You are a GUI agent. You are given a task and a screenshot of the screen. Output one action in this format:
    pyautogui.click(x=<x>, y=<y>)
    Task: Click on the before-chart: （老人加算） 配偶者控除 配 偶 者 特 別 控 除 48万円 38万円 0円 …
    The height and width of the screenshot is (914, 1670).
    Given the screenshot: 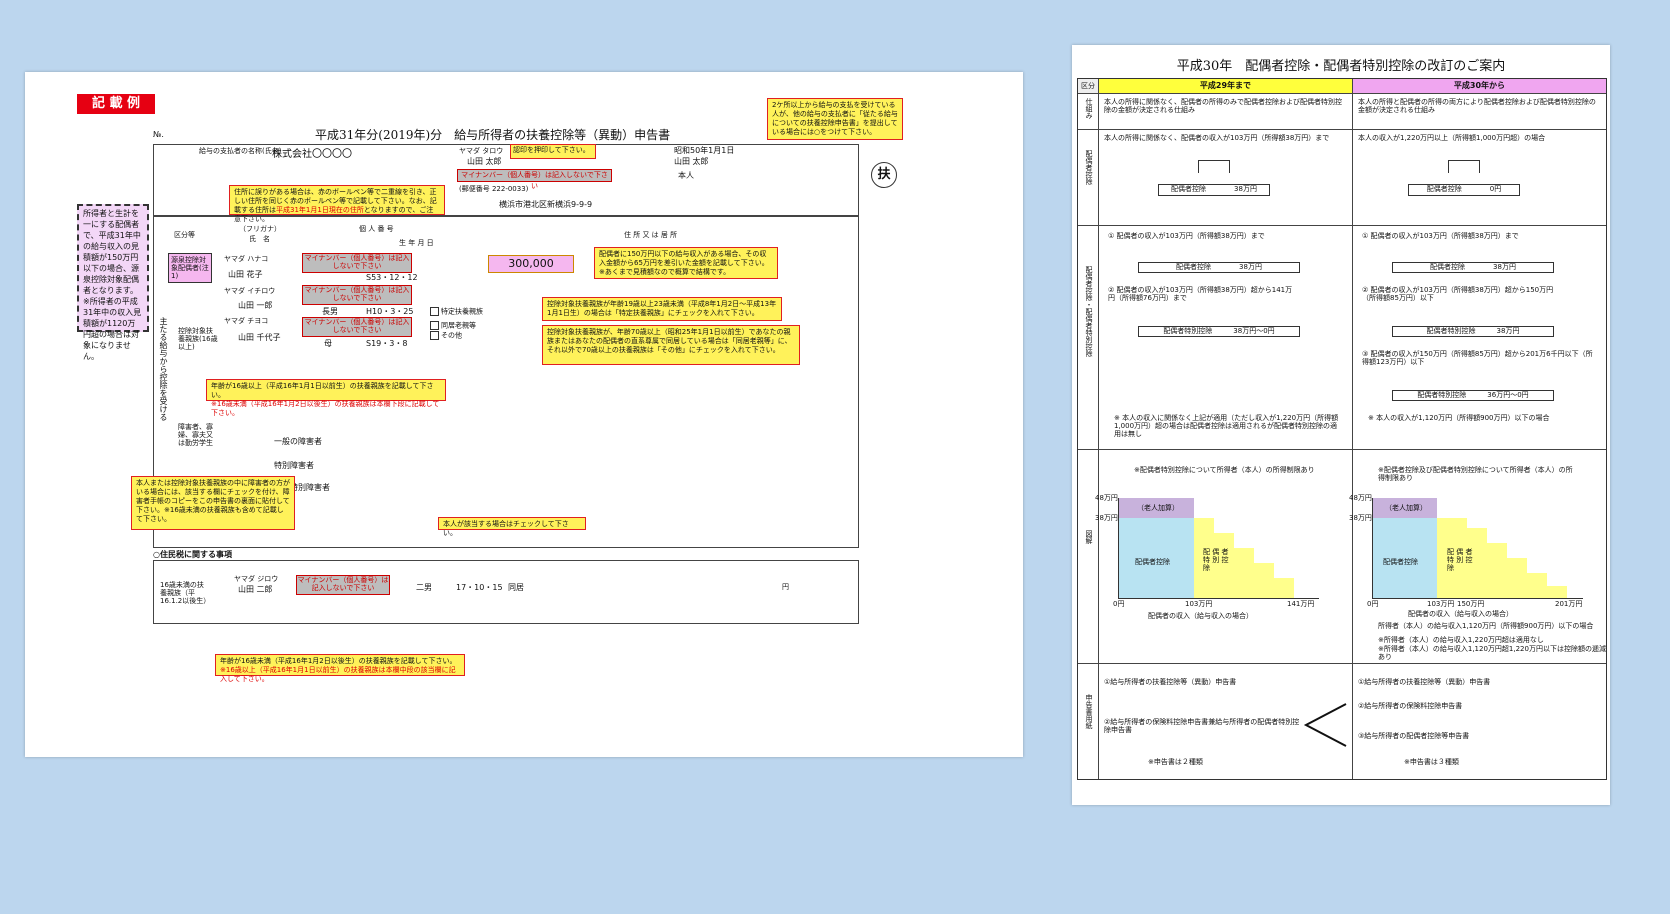 What is the action you would take?
    pyautogui.click(x=1207, y=551)
    